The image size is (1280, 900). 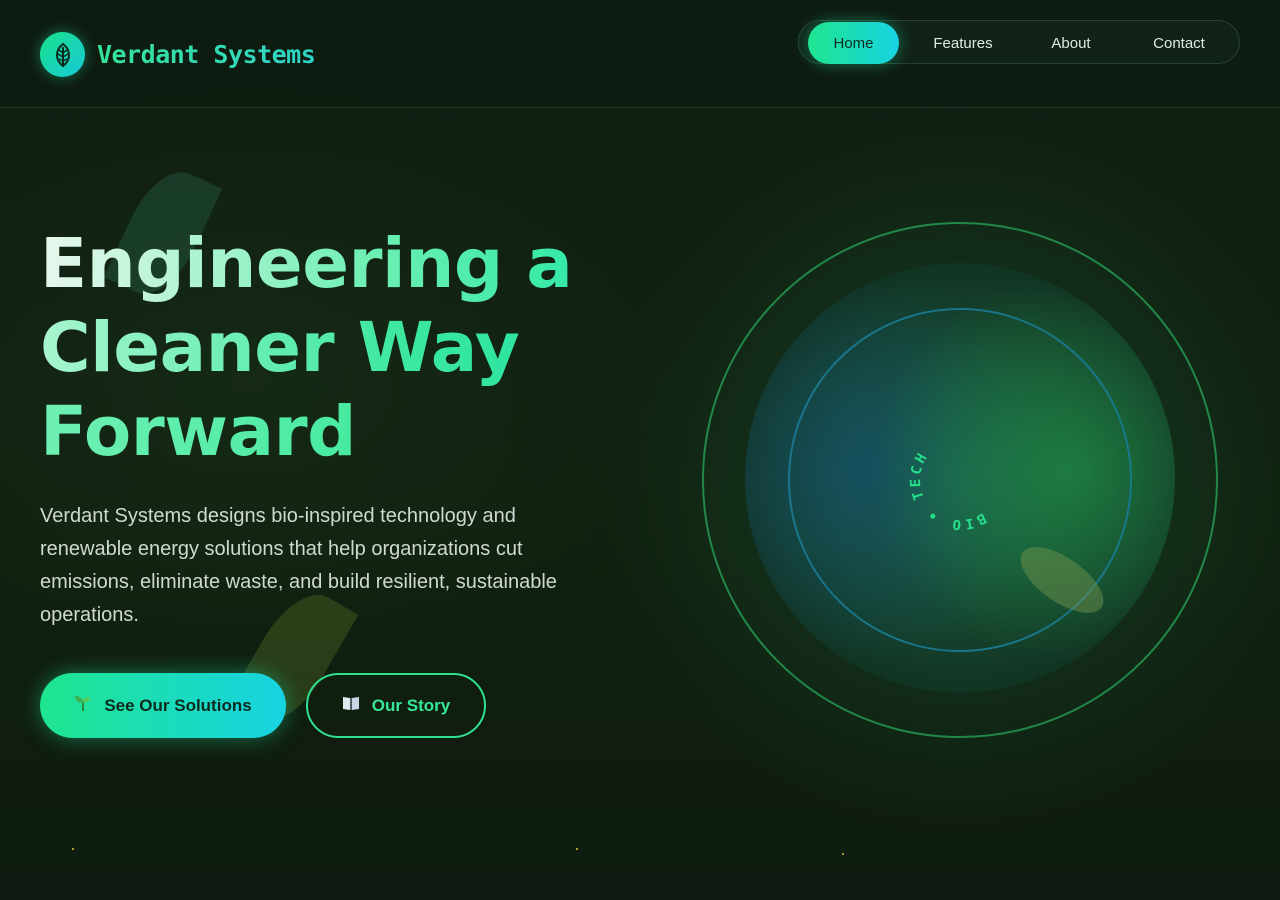 What do you see at coordinates (351, 705) in the screenshot?
I see `book-icon` at bounding box center [351, 705].